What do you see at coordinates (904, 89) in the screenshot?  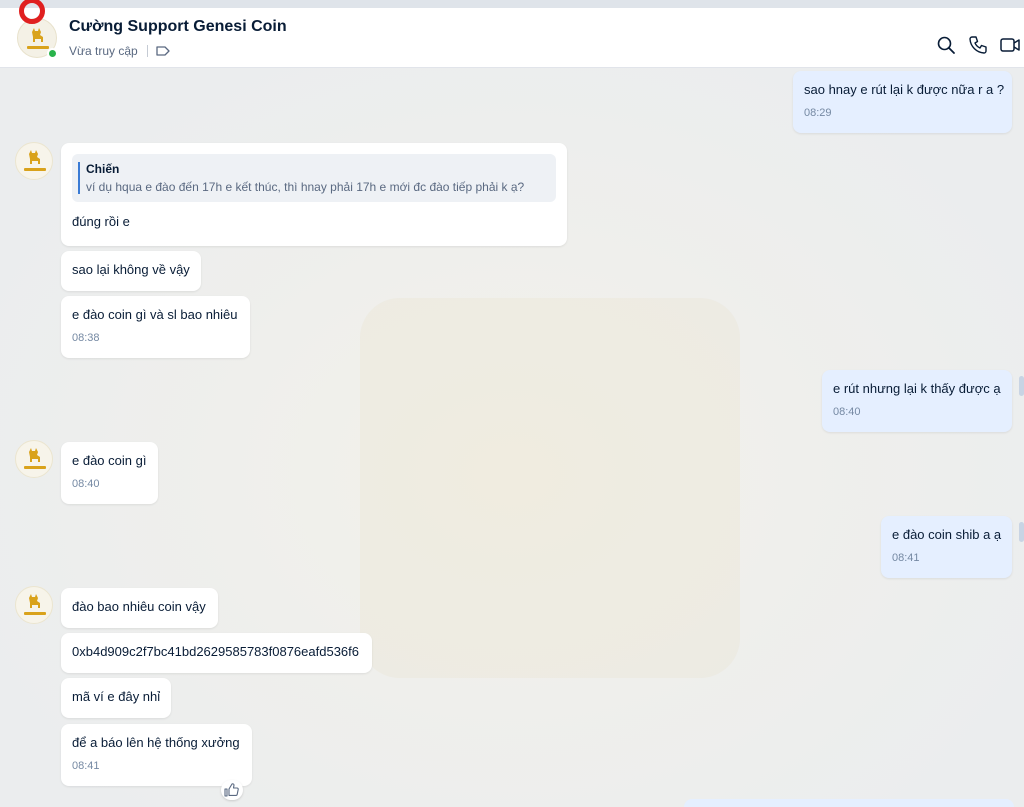 I see `message-text: sao hnay e rút lại k được nữa r a ?` at bounding box center [904, 89].